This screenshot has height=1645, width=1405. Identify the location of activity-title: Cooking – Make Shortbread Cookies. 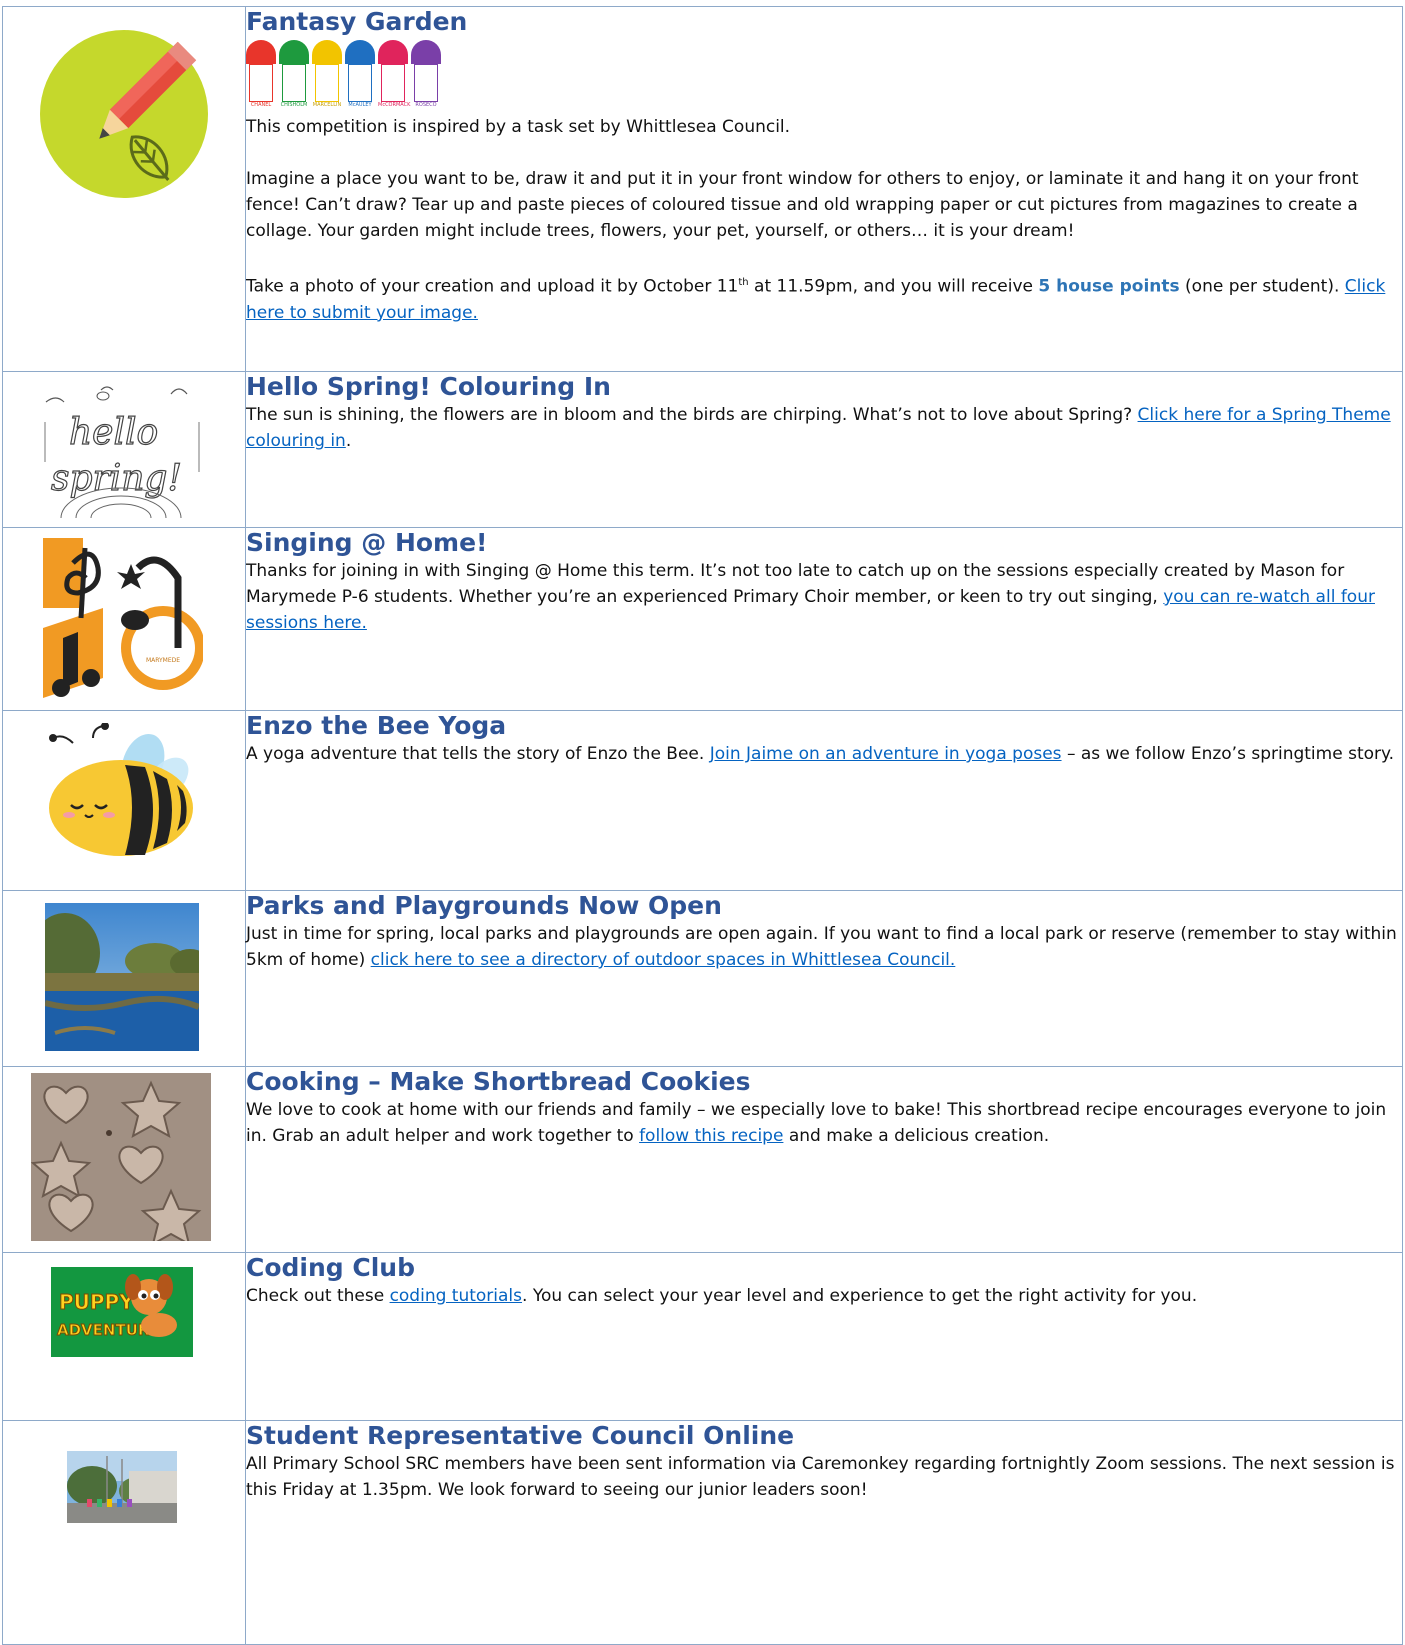
(498, 1081).